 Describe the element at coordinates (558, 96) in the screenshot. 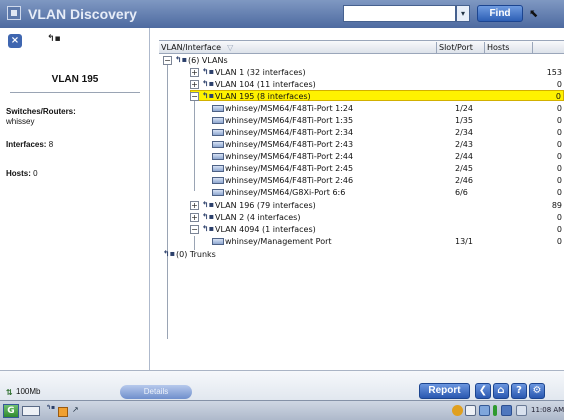

I see `vlan-hosts: 0` at that location.